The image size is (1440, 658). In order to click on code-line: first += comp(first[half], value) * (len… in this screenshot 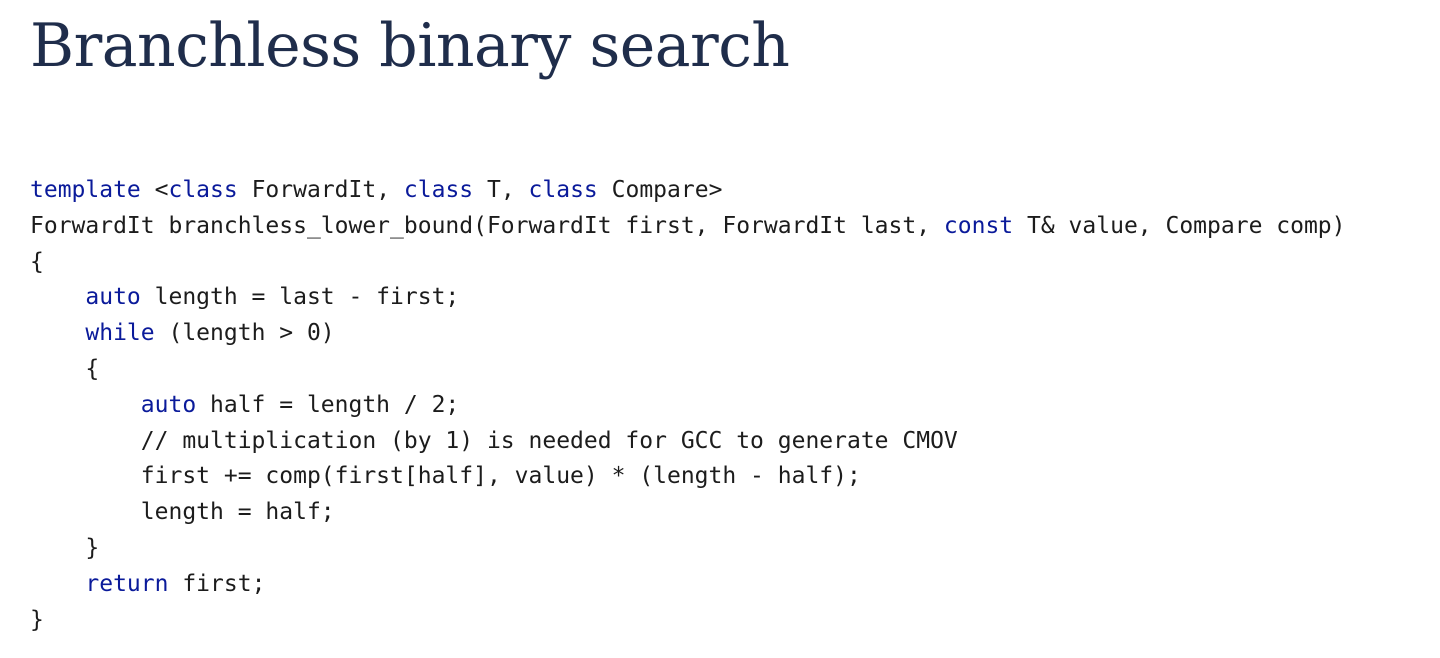, I will do `click(688, 477)`.